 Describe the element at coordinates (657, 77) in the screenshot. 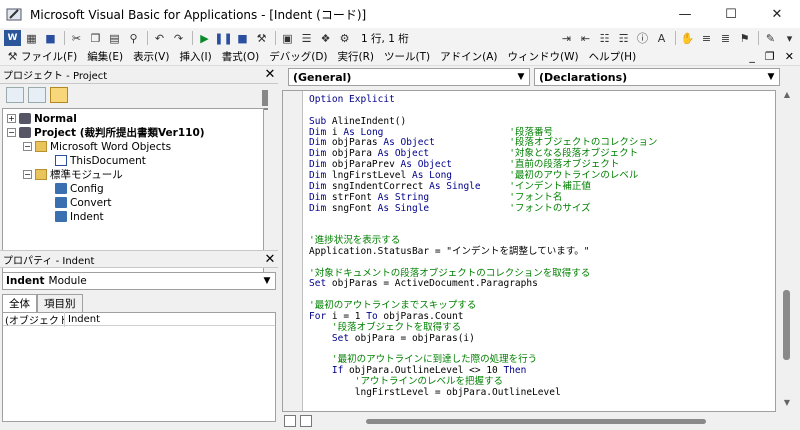

I see `procedure-combo: (Declarations) ▼` at that location.